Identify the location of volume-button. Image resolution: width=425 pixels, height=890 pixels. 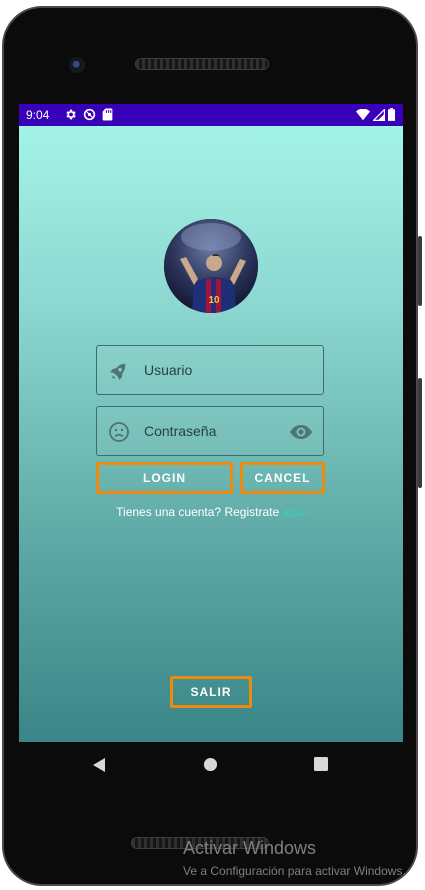
(420, 271).